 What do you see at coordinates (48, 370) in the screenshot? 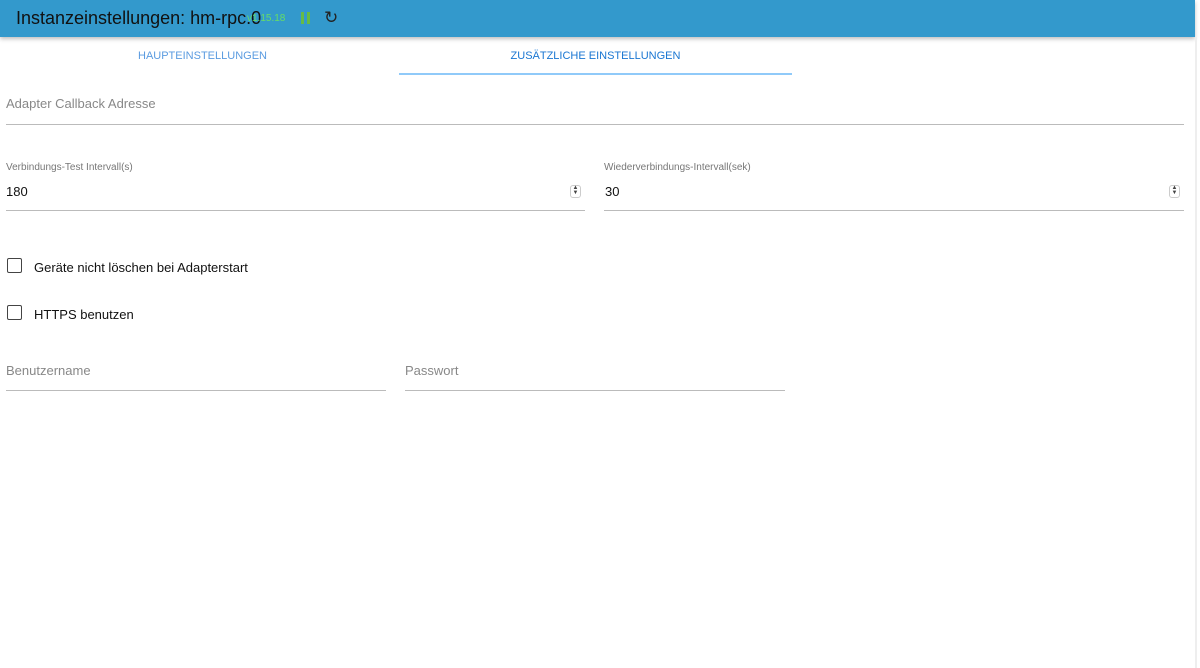
I see `username-placeholder: Benutzername` at bounding box center [48, 370].